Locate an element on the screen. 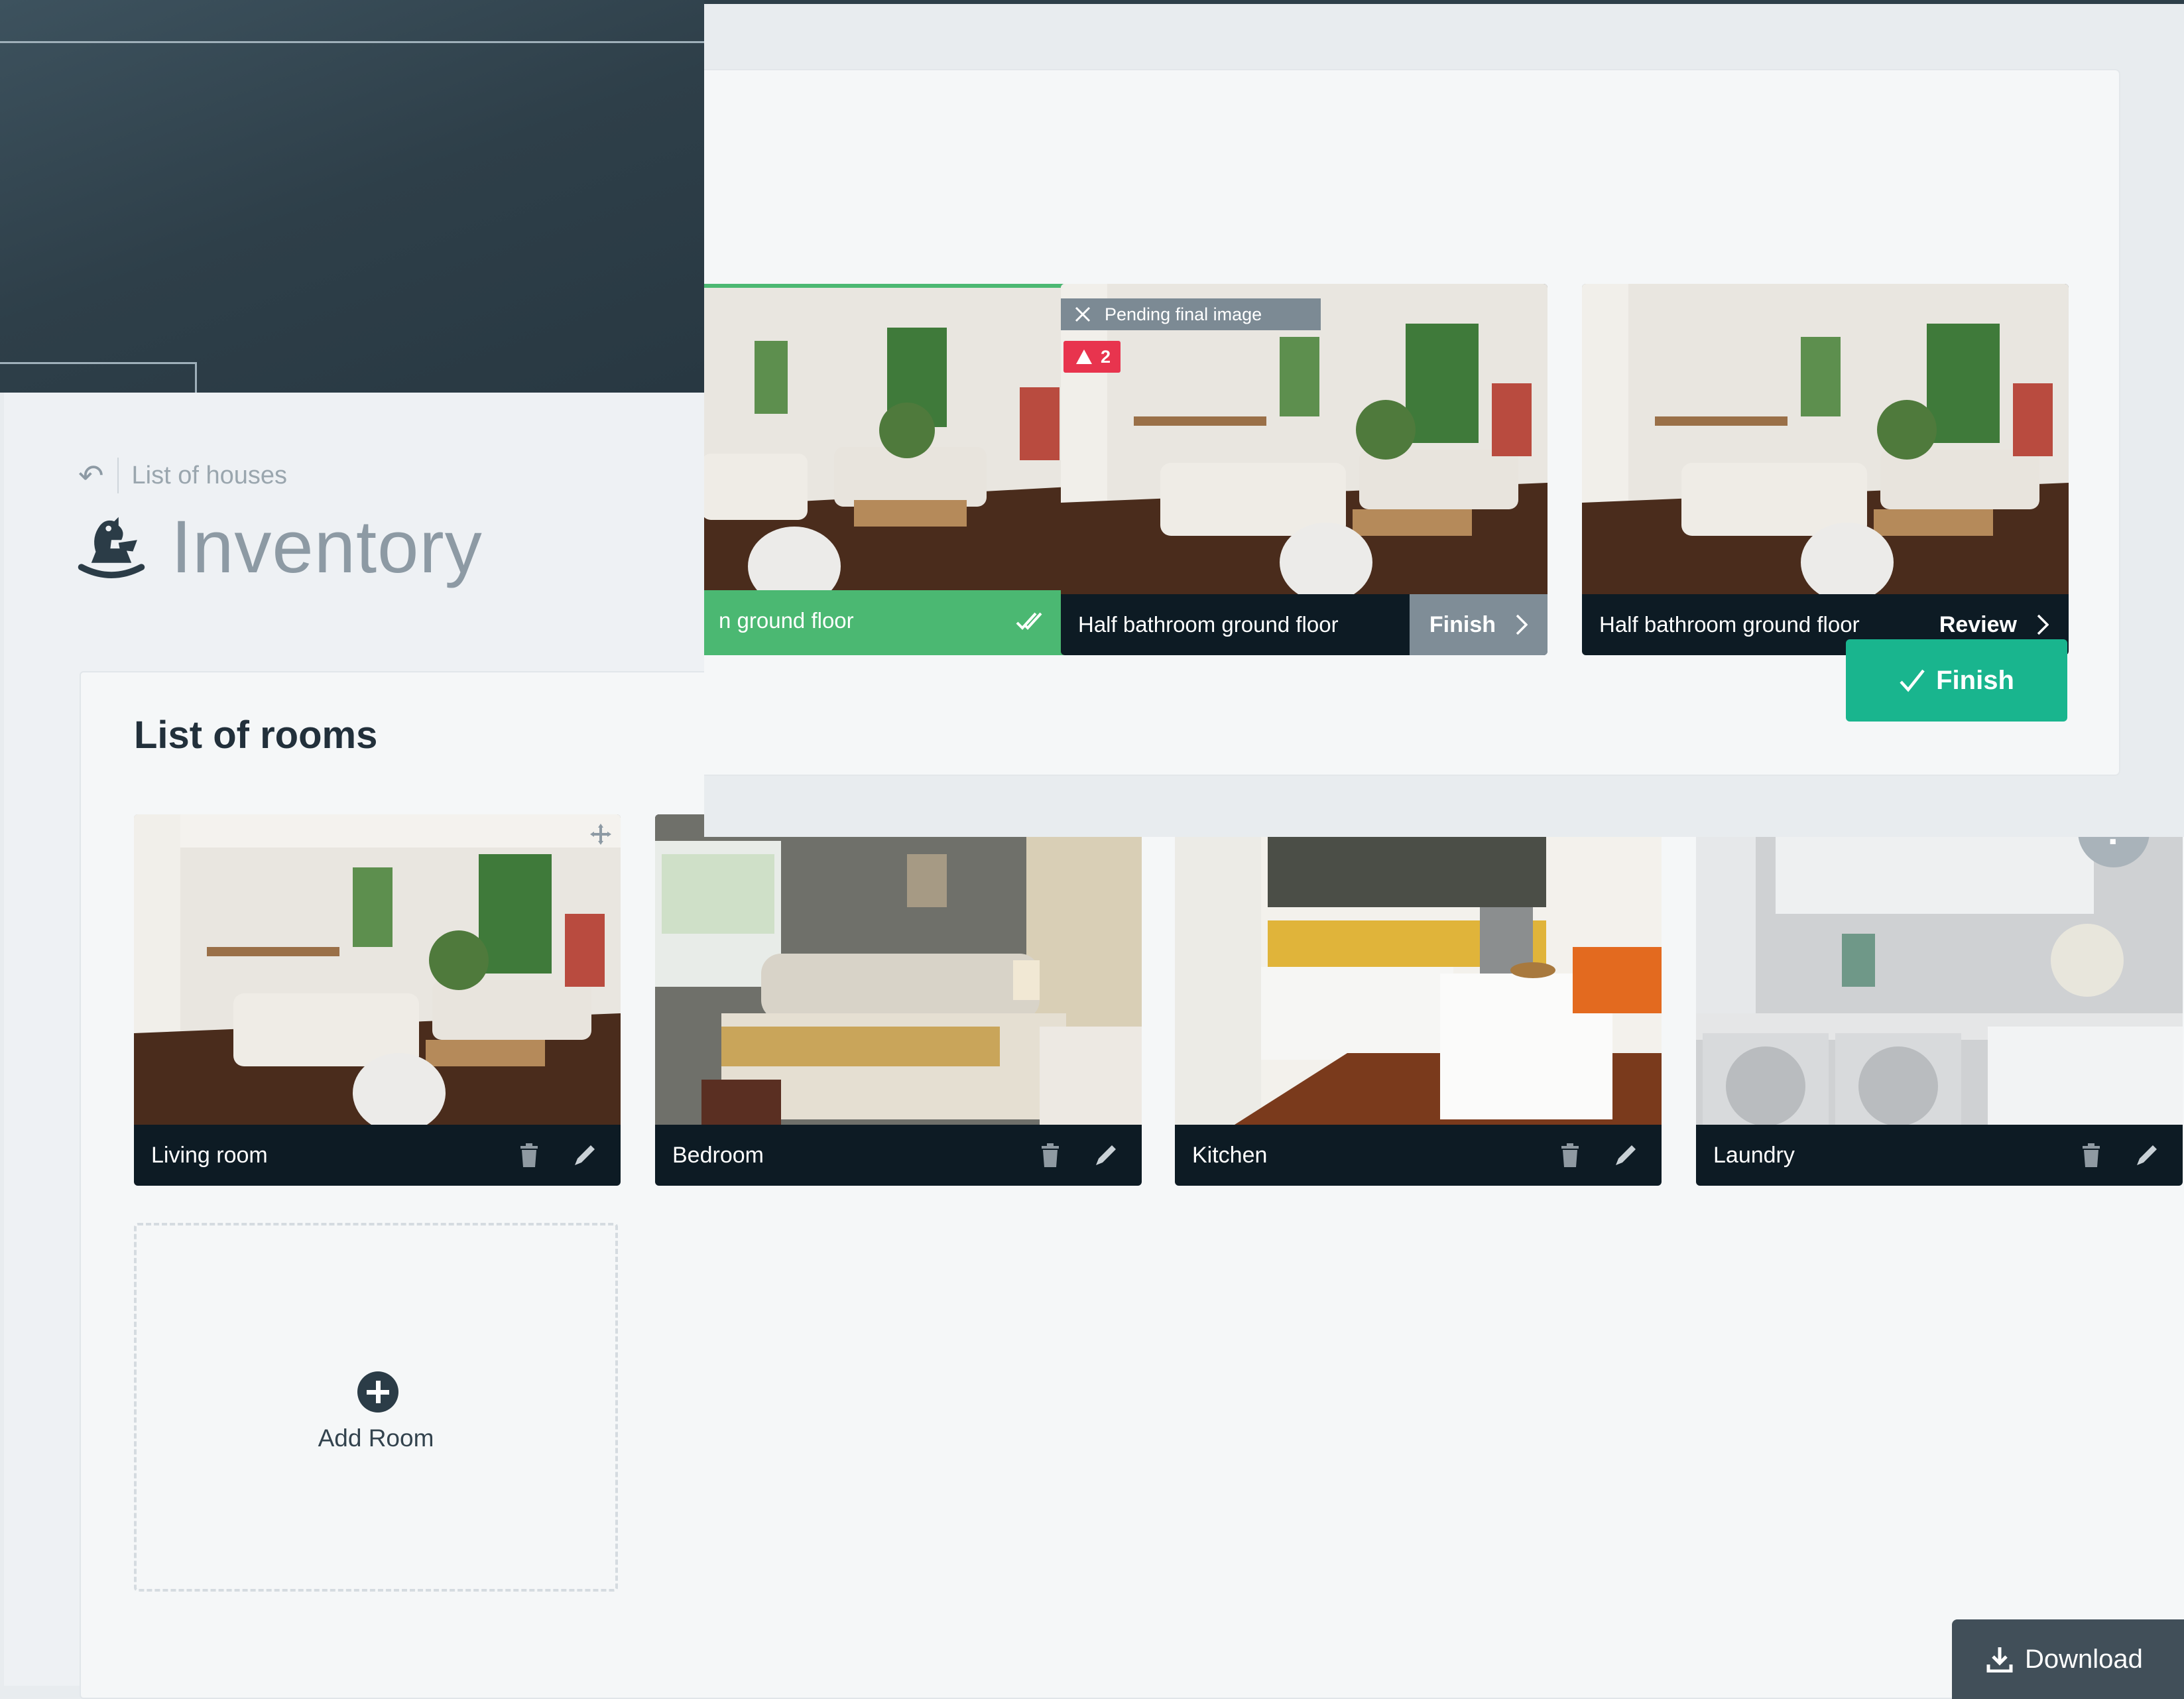 This screenshot has width=2184, height=1699. room-card-bedroom: Bedroom is located at coordinates (898, 1000).